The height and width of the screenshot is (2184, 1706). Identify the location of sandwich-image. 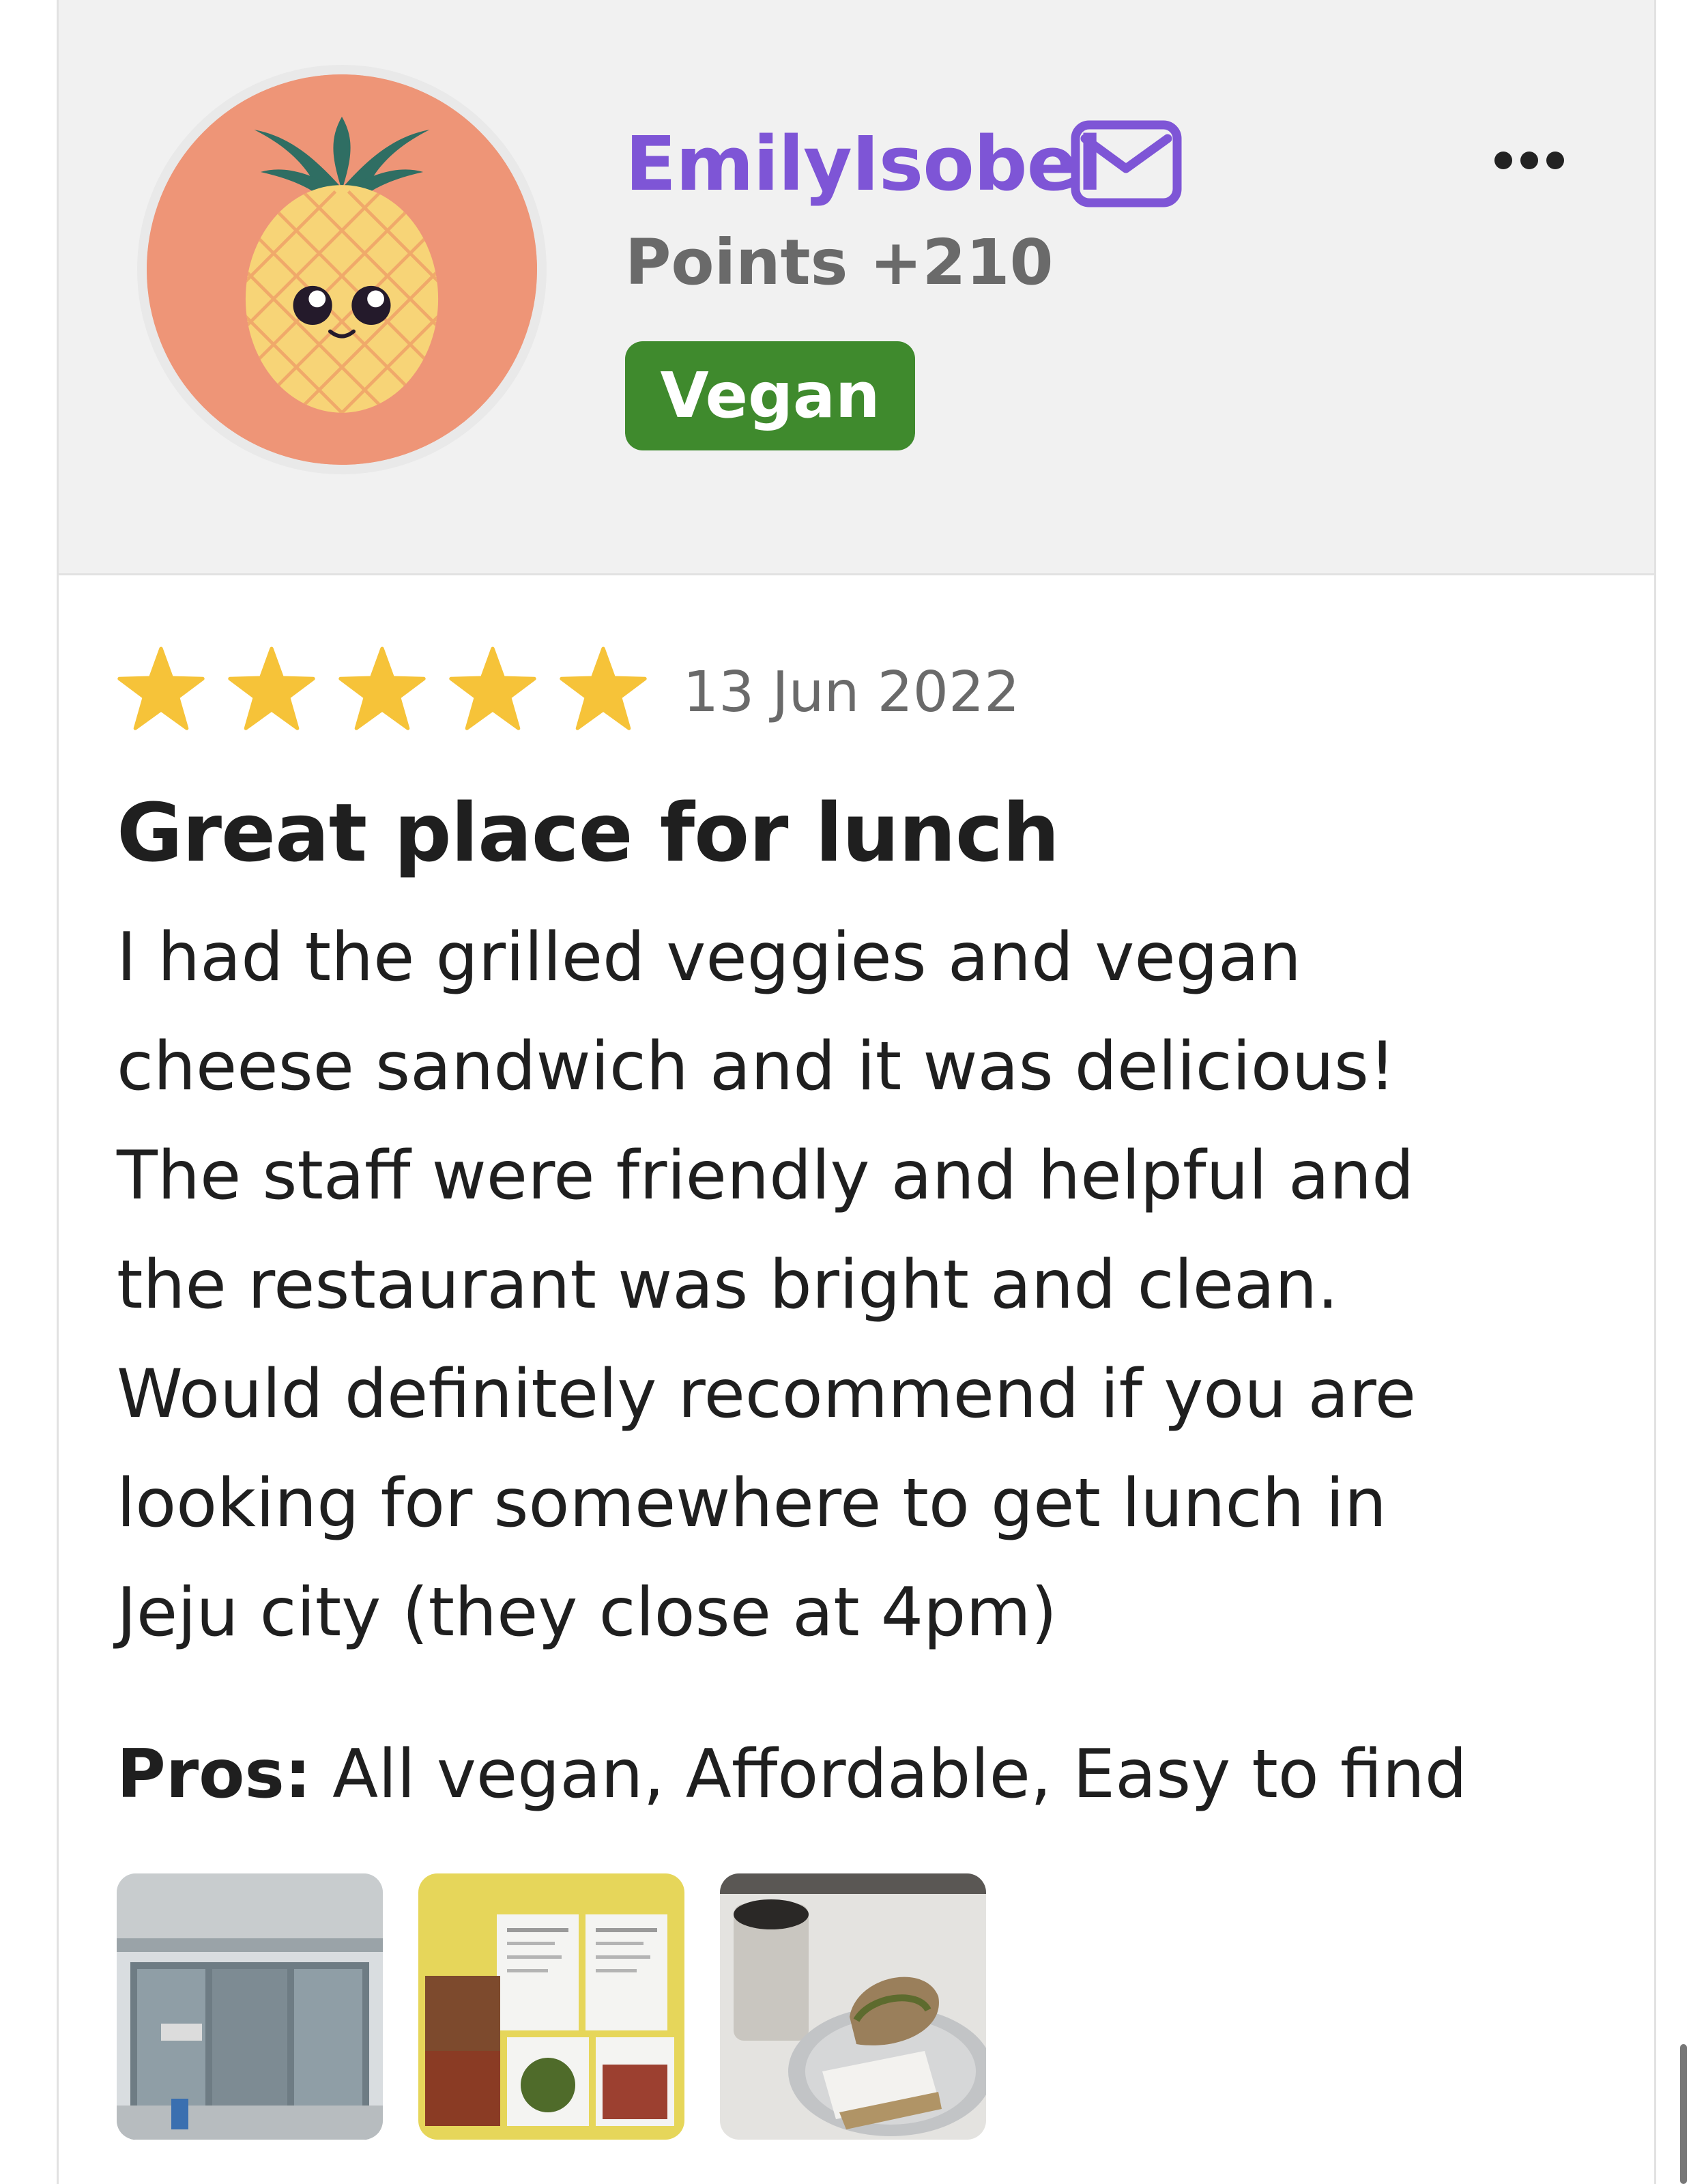
(853, 2006).